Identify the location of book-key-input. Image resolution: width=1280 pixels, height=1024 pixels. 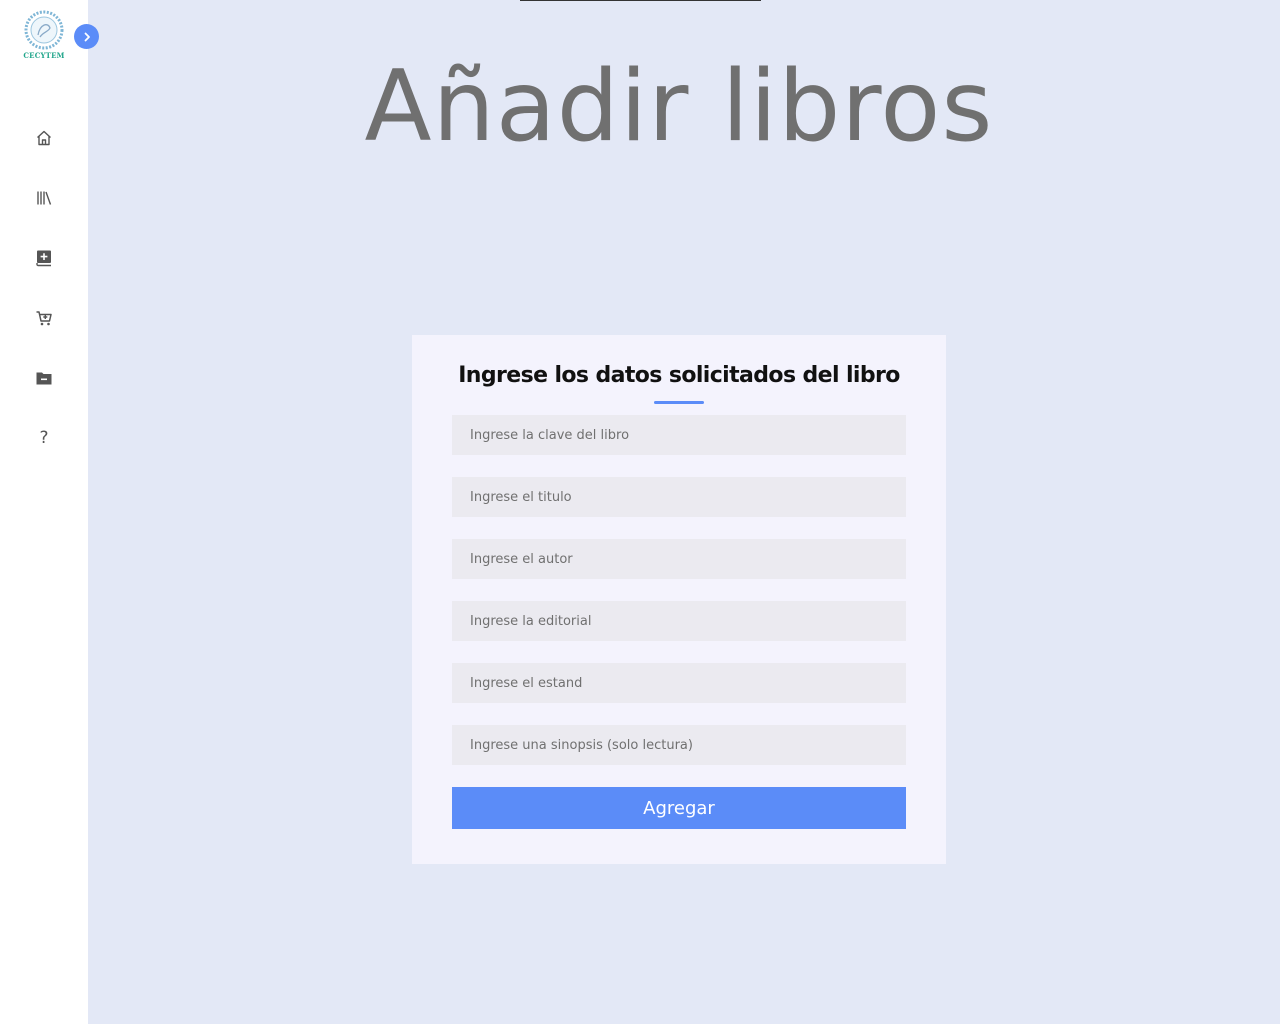
(679, 435).